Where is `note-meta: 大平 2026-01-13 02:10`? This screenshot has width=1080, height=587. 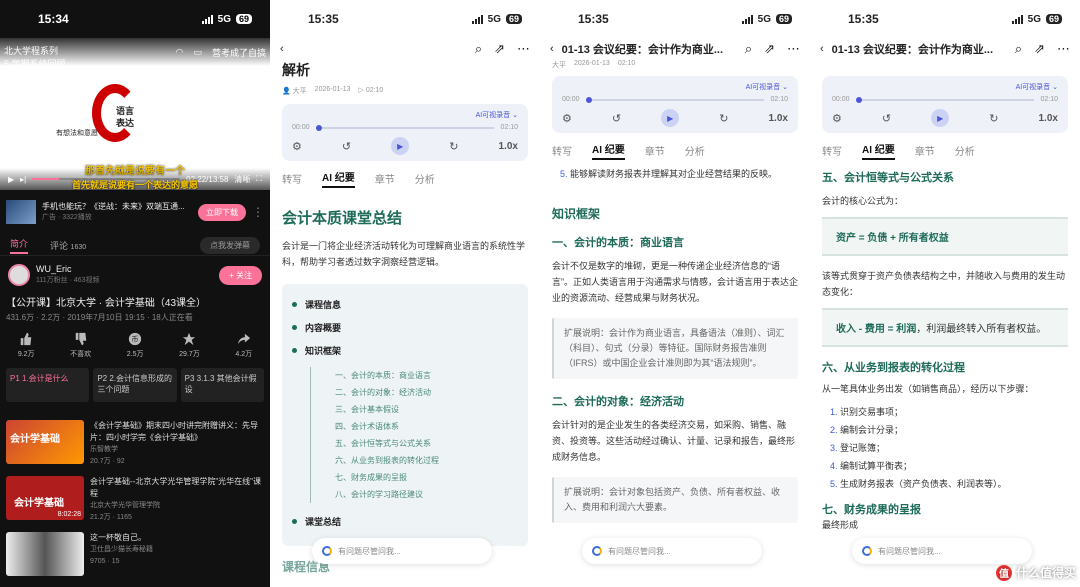
note-meta: 大平 2026-01-13 02:10 is located at coordinates (675, 65).